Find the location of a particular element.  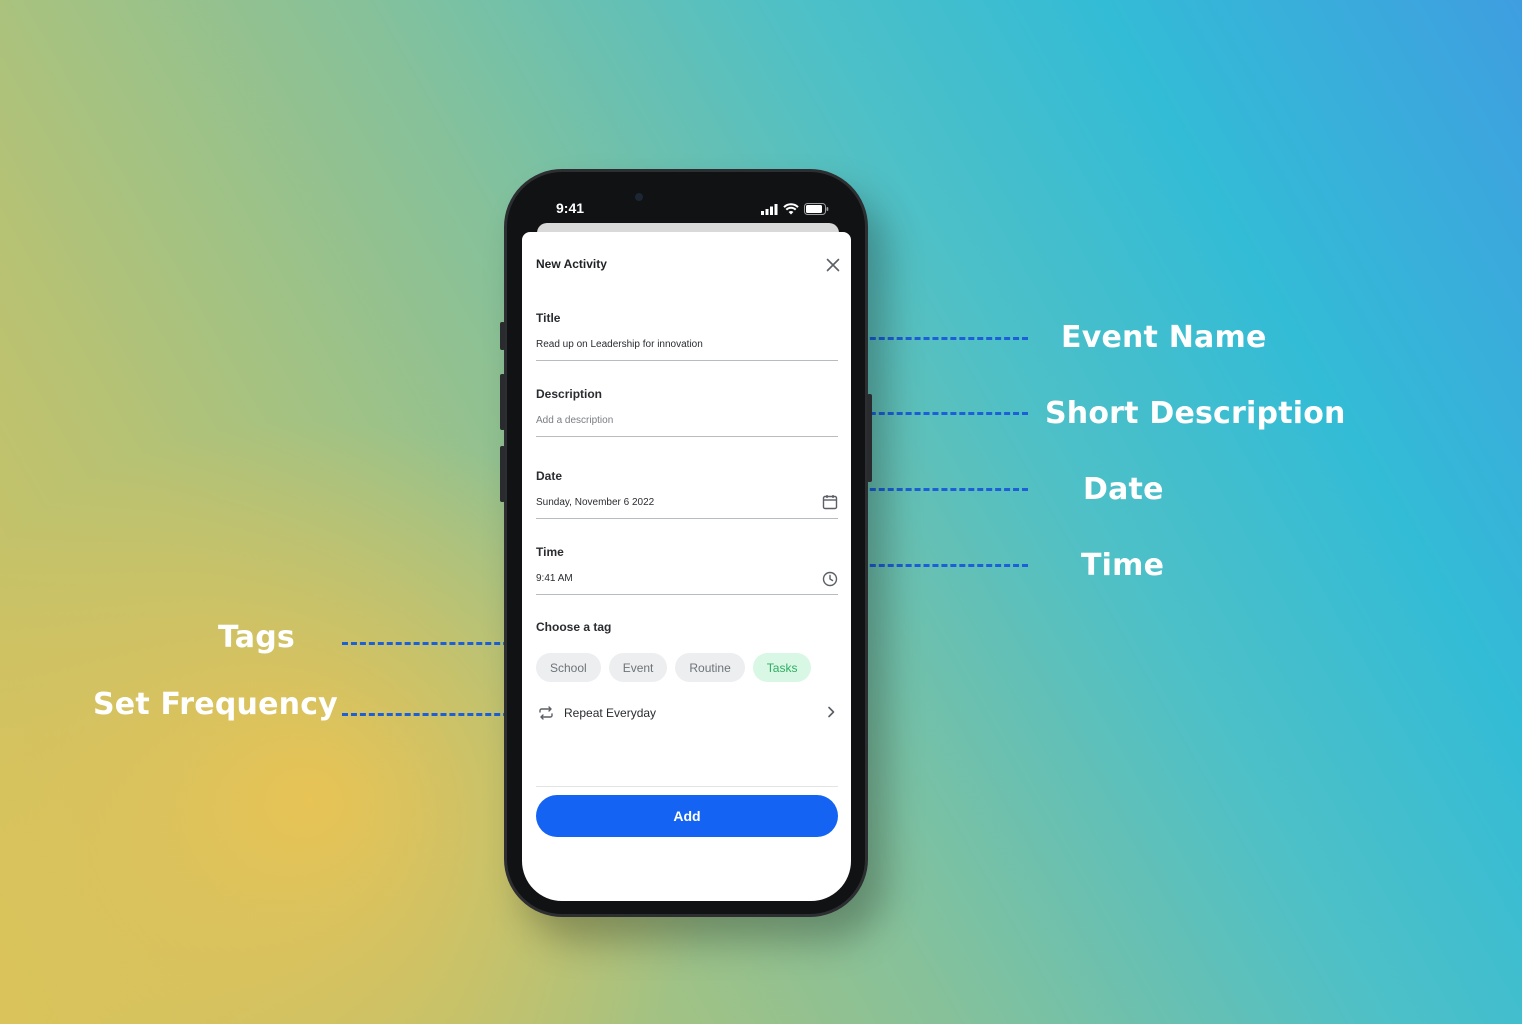

description-field: Description Add a description is located at coordinates (687, 413).